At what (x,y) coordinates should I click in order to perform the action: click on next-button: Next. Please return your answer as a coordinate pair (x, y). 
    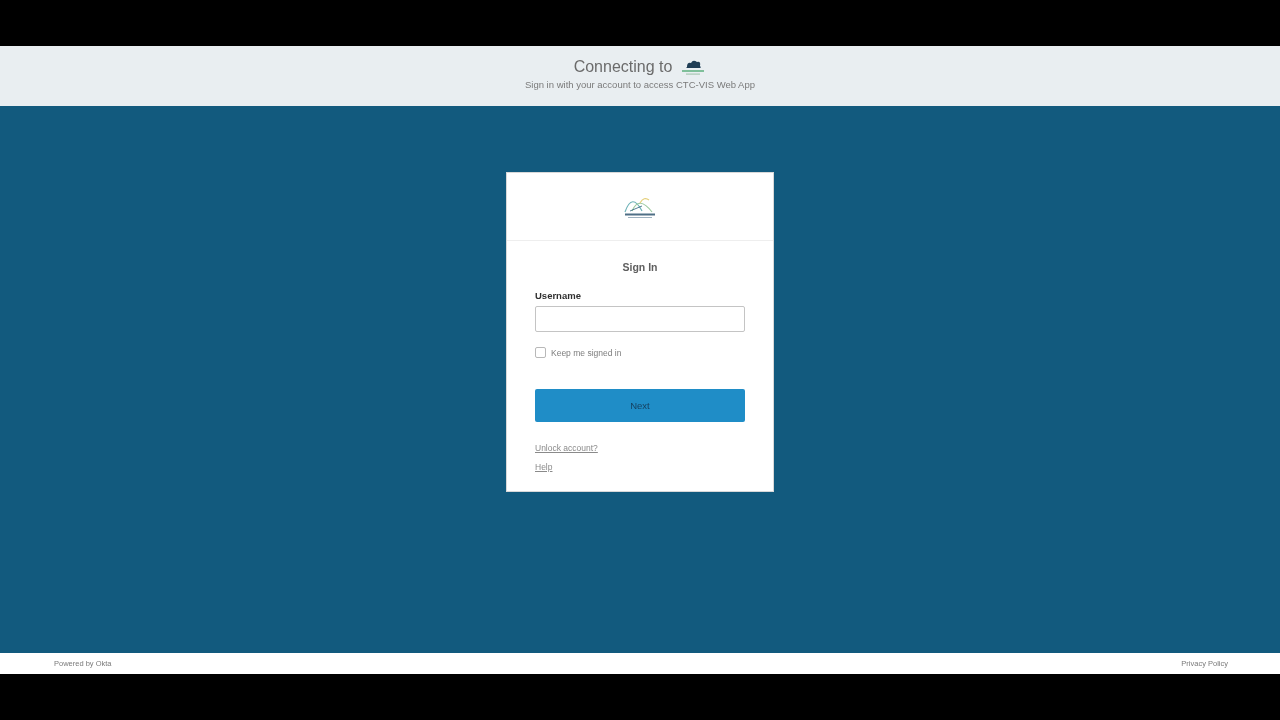
    Looking at the image, I should click on (640, 405).